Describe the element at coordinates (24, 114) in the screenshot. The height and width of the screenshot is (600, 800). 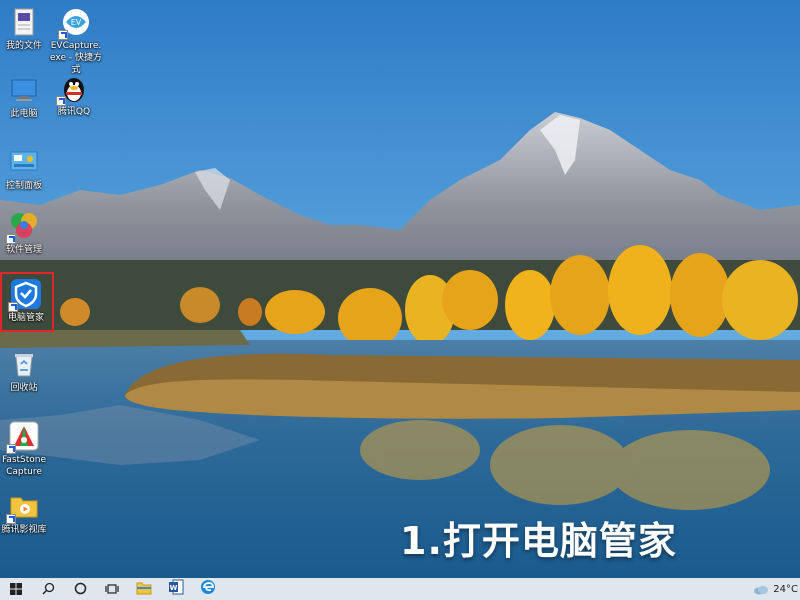
I see `desktop-icon-label: 此电脑` at that location.